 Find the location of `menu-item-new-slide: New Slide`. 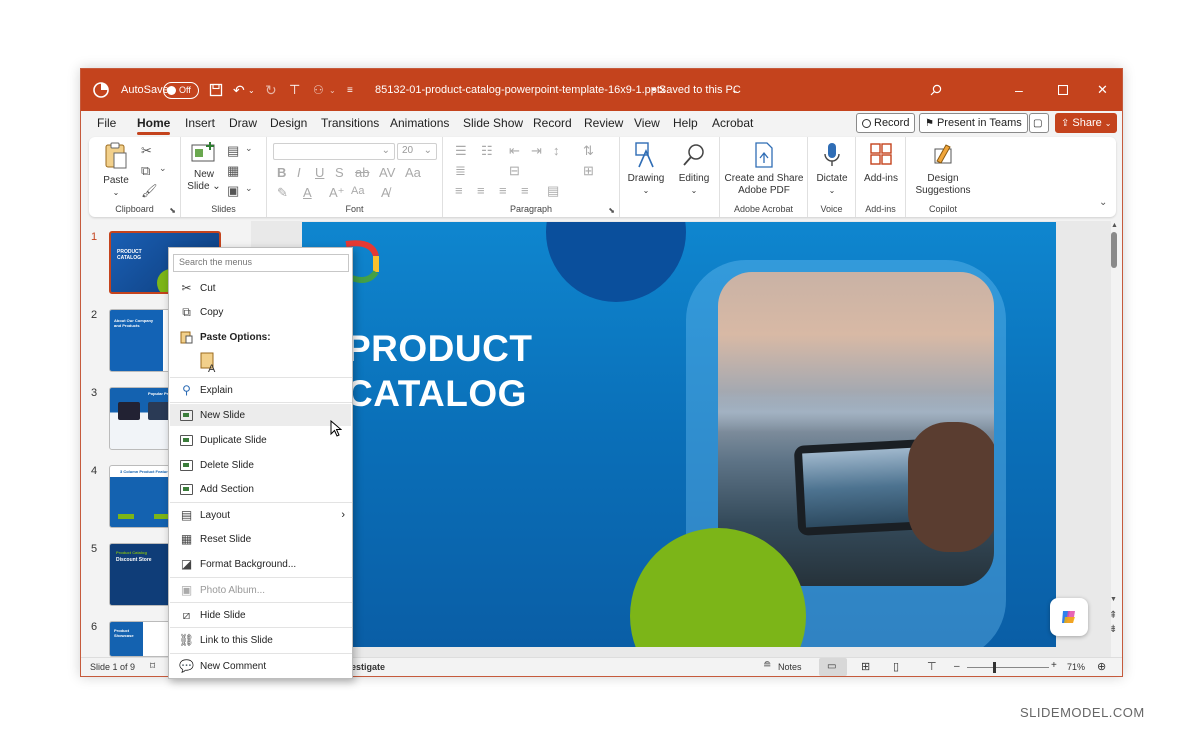

menu-item-new-slide: New Slide is located at coordinates (260, 415).